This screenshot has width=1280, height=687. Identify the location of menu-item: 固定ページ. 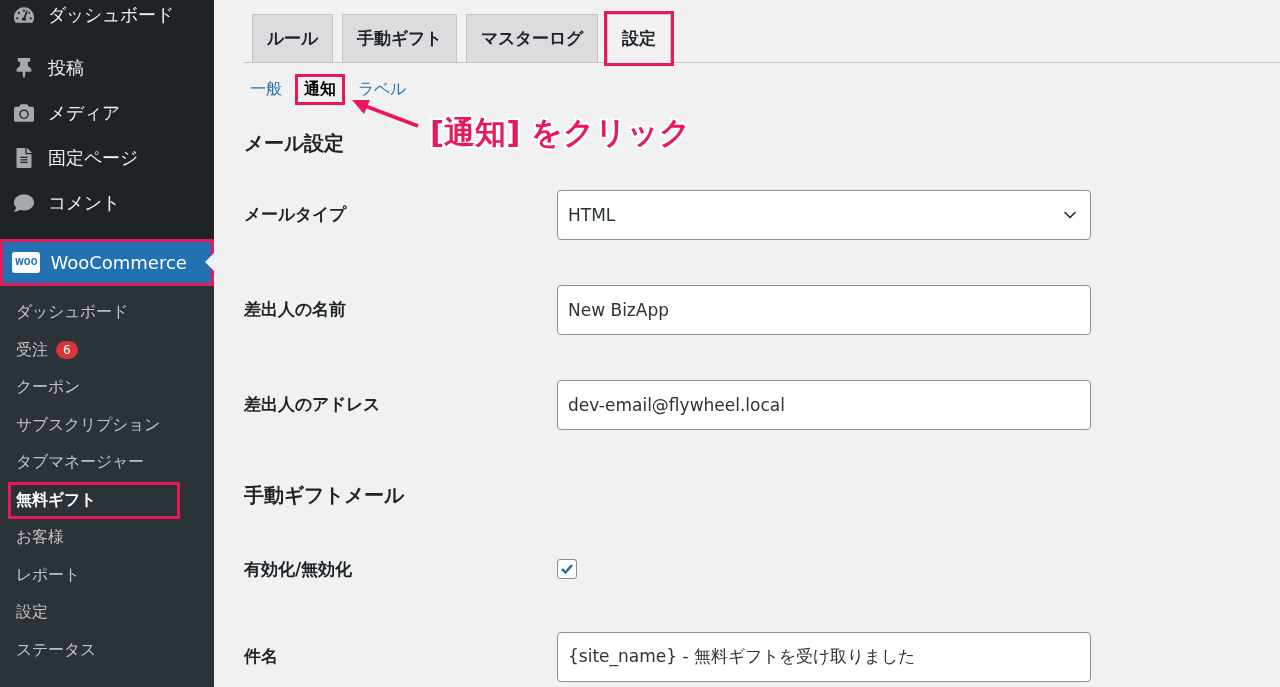
(107, 157).